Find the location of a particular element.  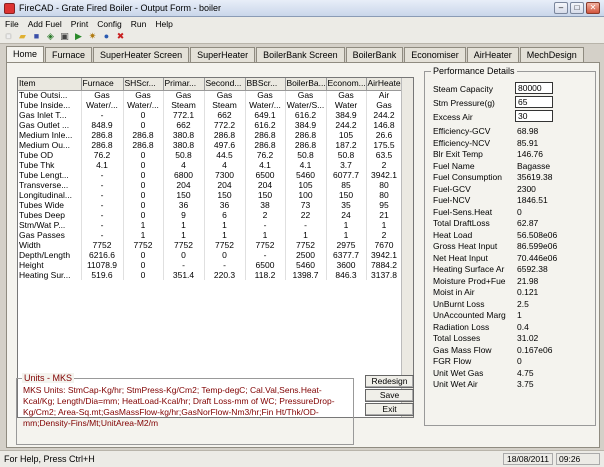

table-row: Tube Thk 4.1 0 4 4 4.1 4.1 3.7 2 is located at coordinates (210, 165).